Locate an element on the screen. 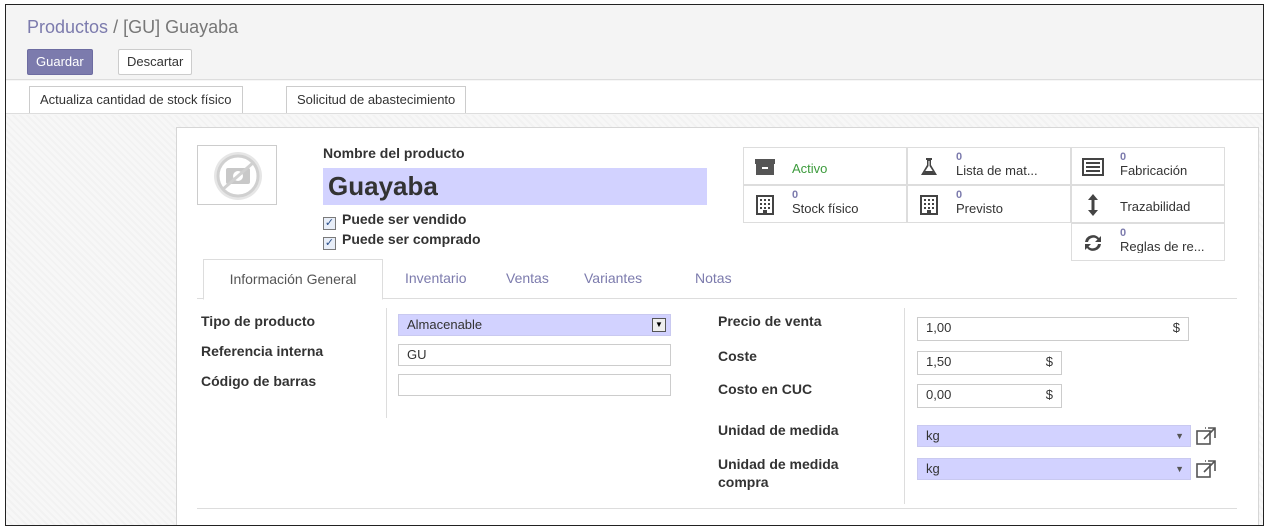 The height and width of the screenshot is (530, 1268). flask-icon is located at coordinates (929, 167).